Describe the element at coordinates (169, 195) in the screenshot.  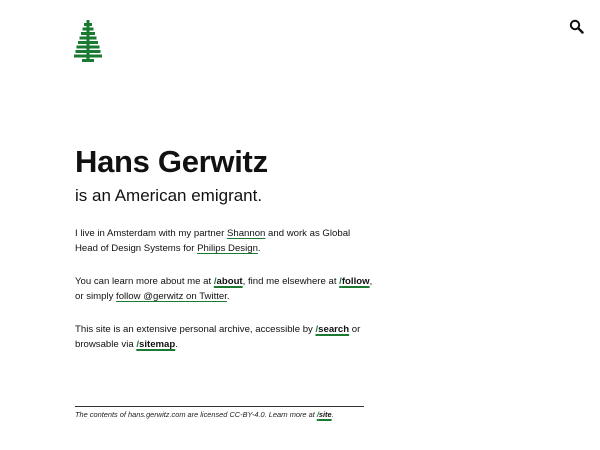
I see `tagline: is an American emigrant.` at that location.